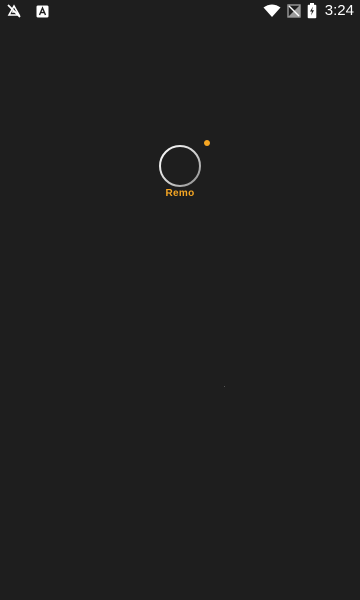  I want to click on accent-dot-icon, so click(207, 143).